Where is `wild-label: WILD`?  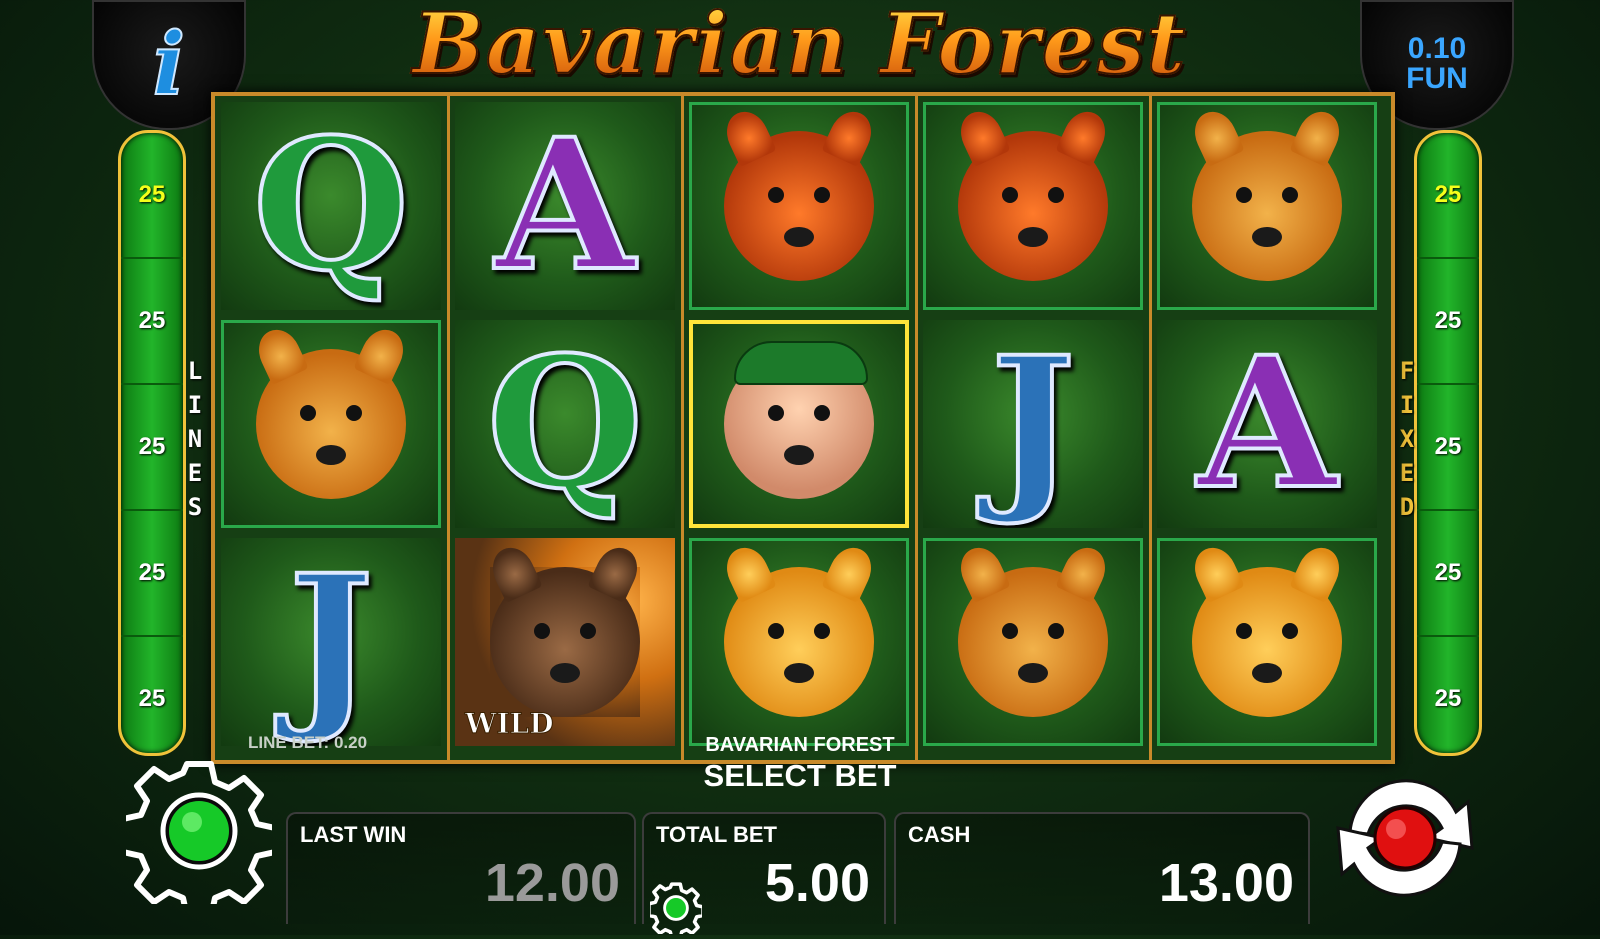
wild-label: WILD is located at coordinates (510, 724).